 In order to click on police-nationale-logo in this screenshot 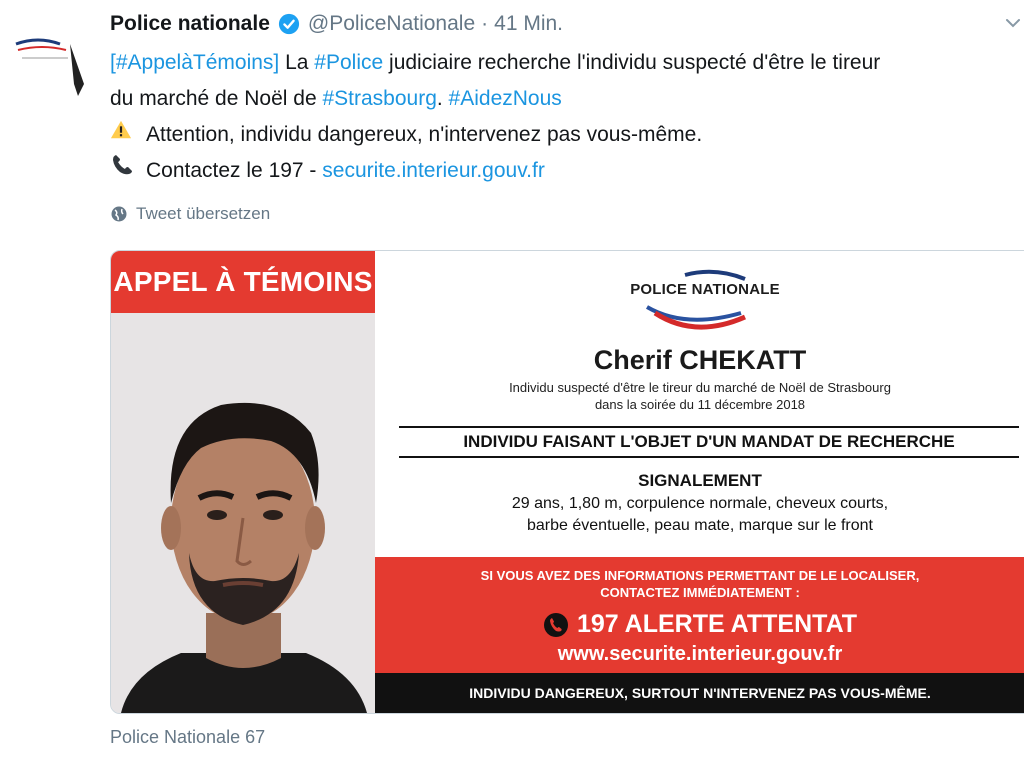, I will do `click(52, 58)`.